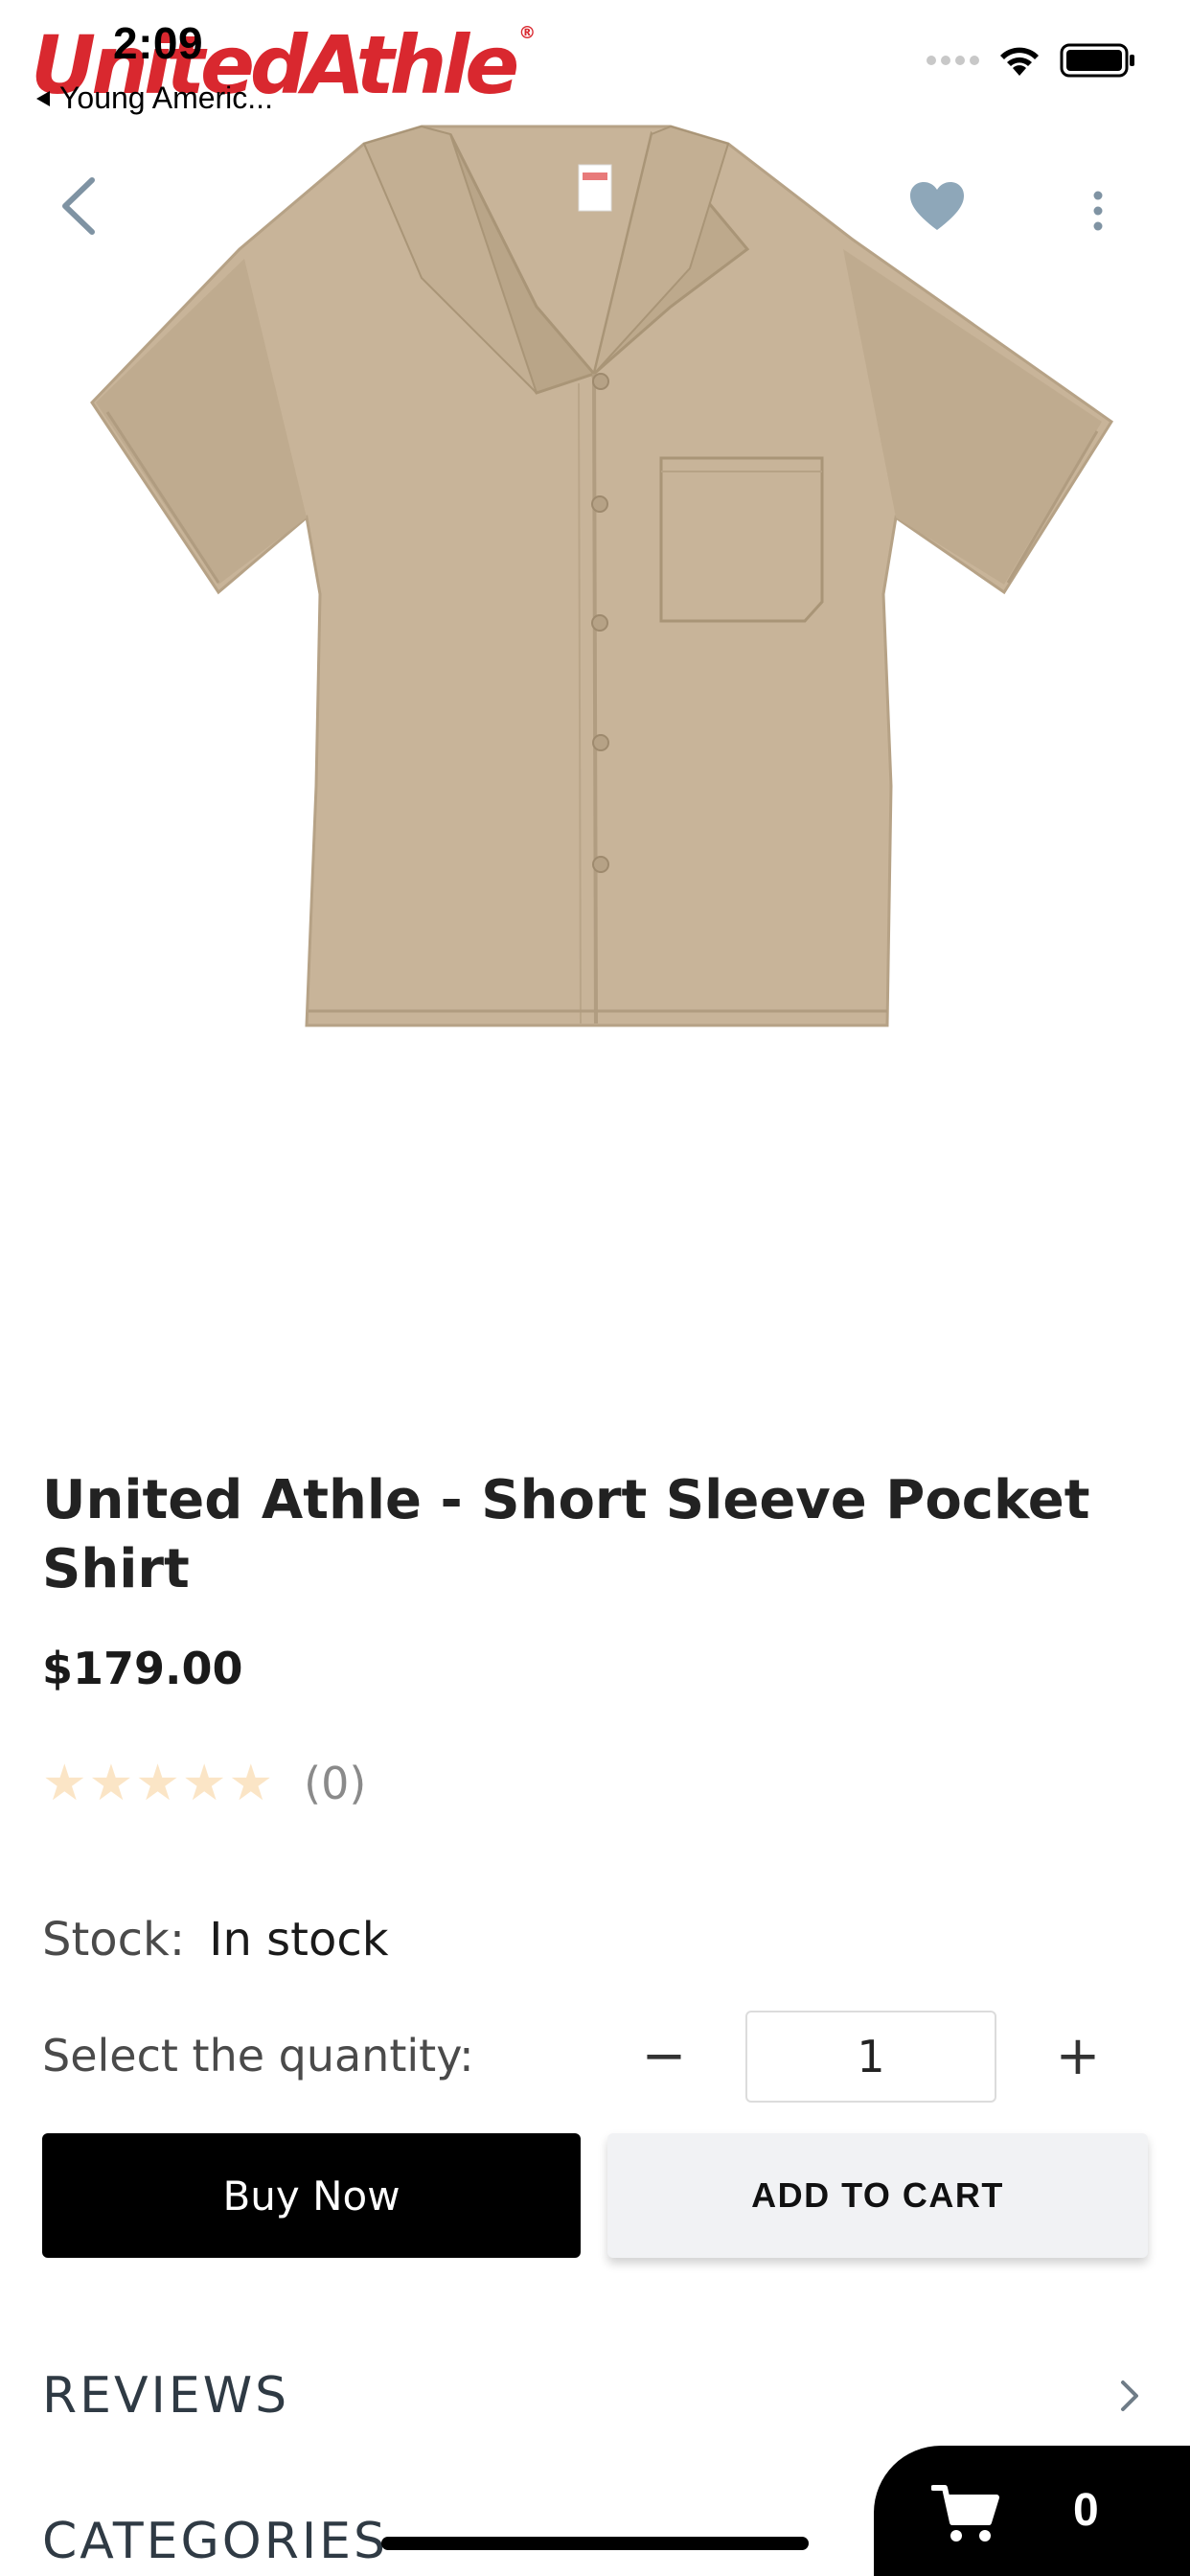  Describe the element at coordinates (258, 2056) in the screenshot. I see `quantity-label: Select the quantity:` at that location.